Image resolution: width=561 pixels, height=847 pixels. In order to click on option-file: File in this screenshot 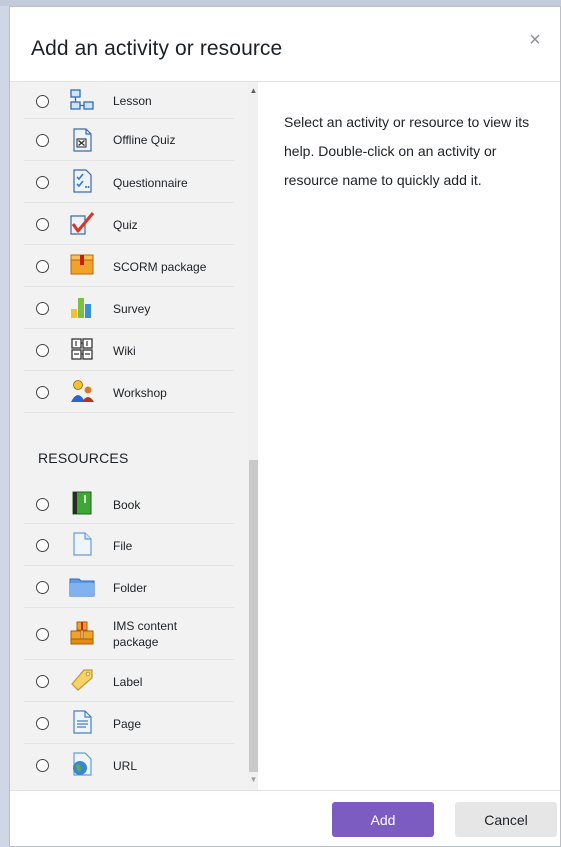, I will do `click(129, 545)`.